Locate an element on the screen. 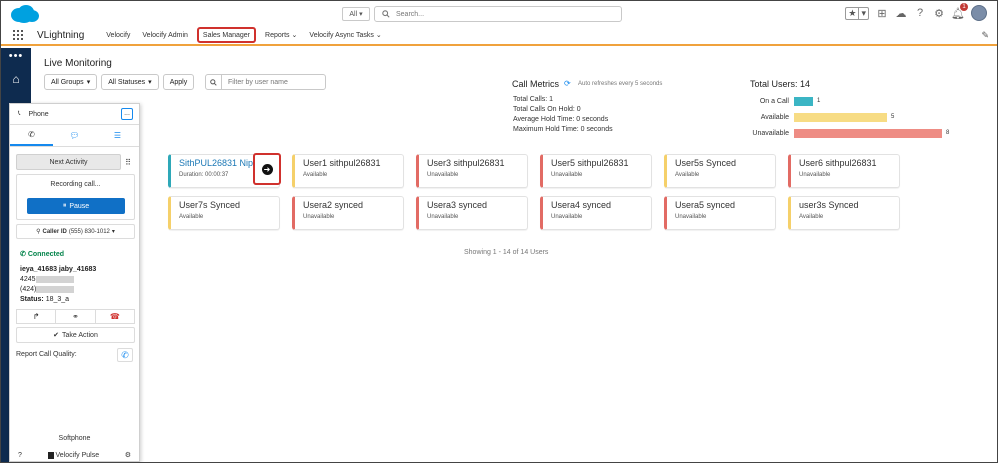 The image size is (998, 463). nav-item-label: Velocify is located at coordinates (118, 35).